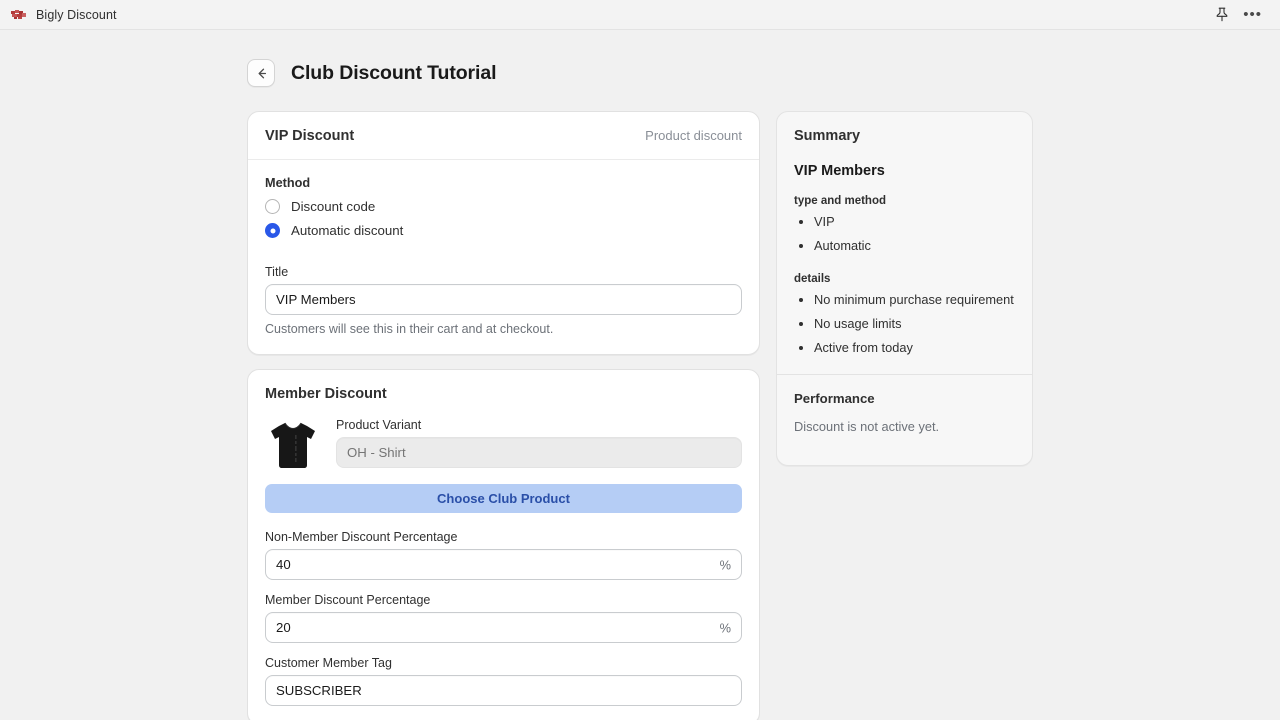 This screenshot has width=1280, height=720. What do you see at coordinates (347, 230) in the screenshot?
I see `radio-label-automatic-discount: Automatic discount` at bounding box center [347, 230].